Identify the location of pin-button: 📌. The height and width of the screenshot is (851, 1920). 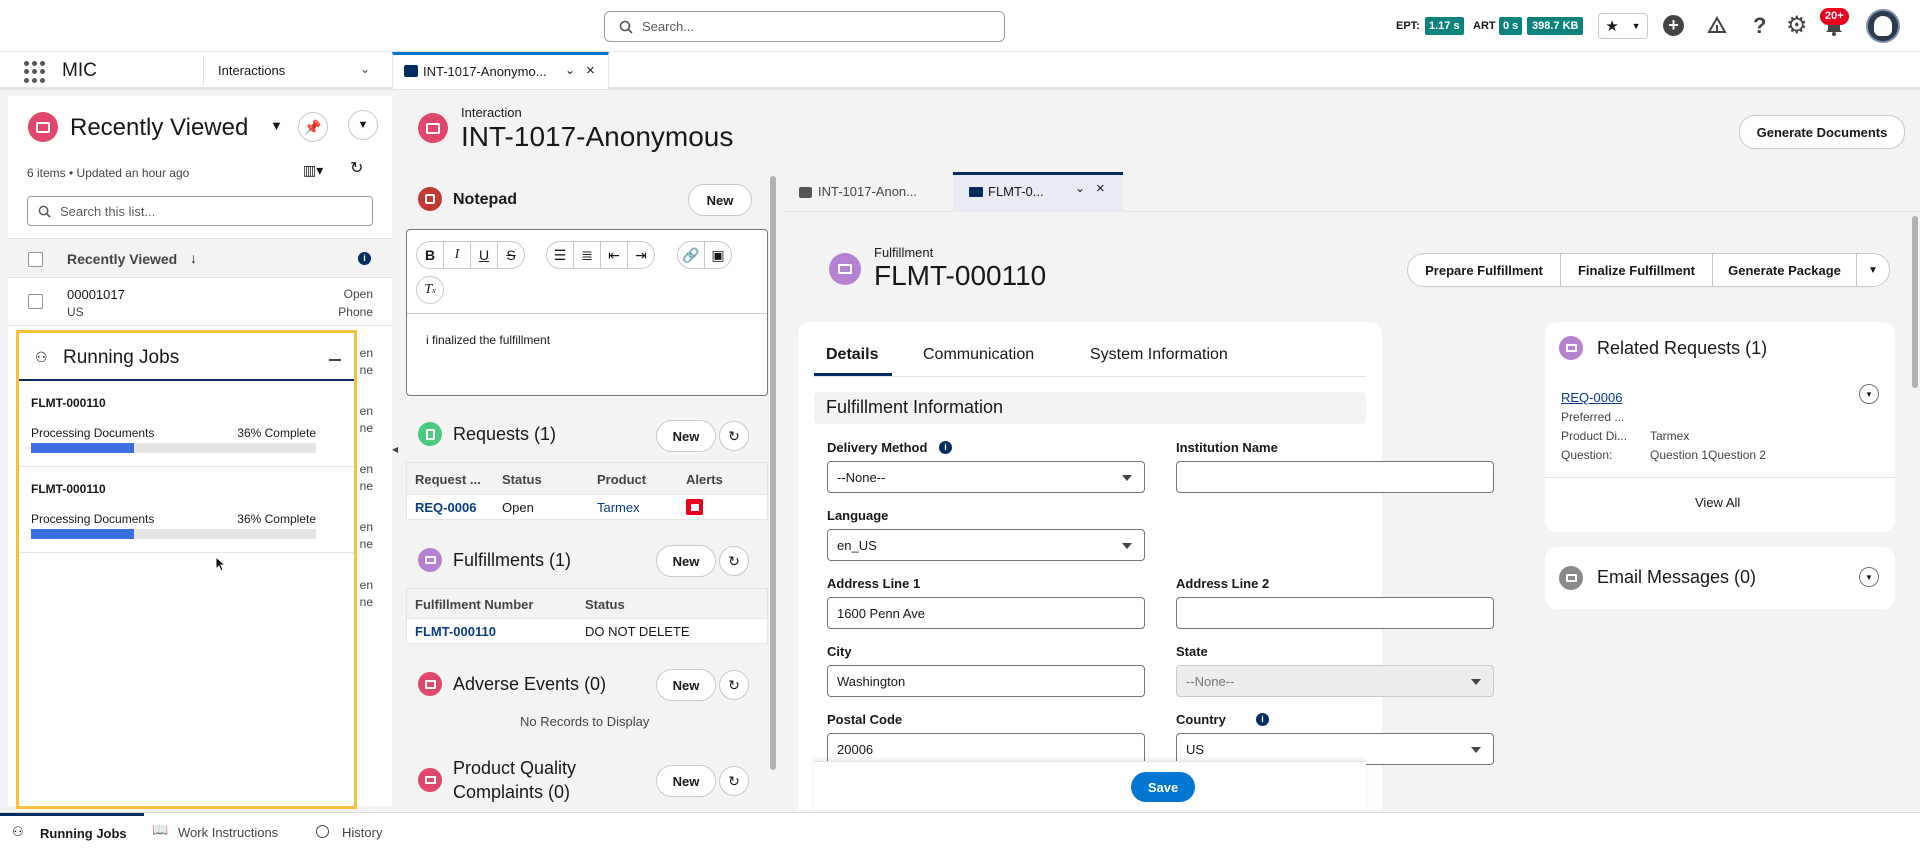
(313, 127).